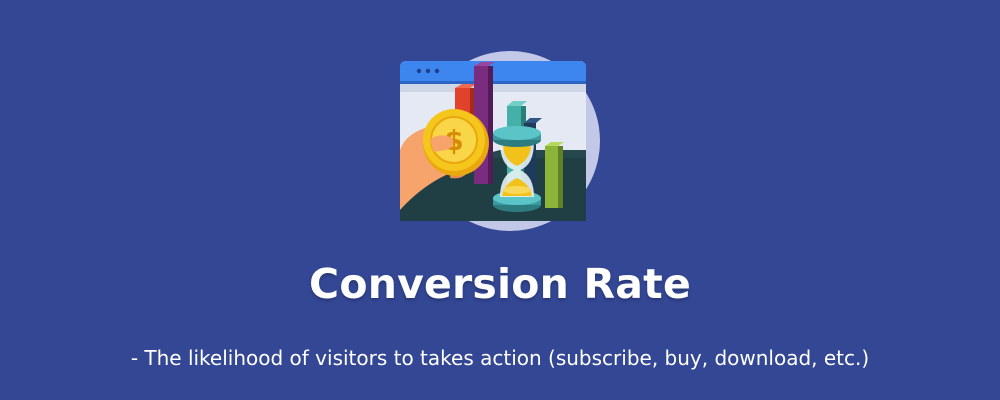 The width and height of the screenshot is (1000, 400). What do you see at coordinates (500, 141) in the screenshot?
I see `conversion-illustration: $` at bounding box center [500, 141].